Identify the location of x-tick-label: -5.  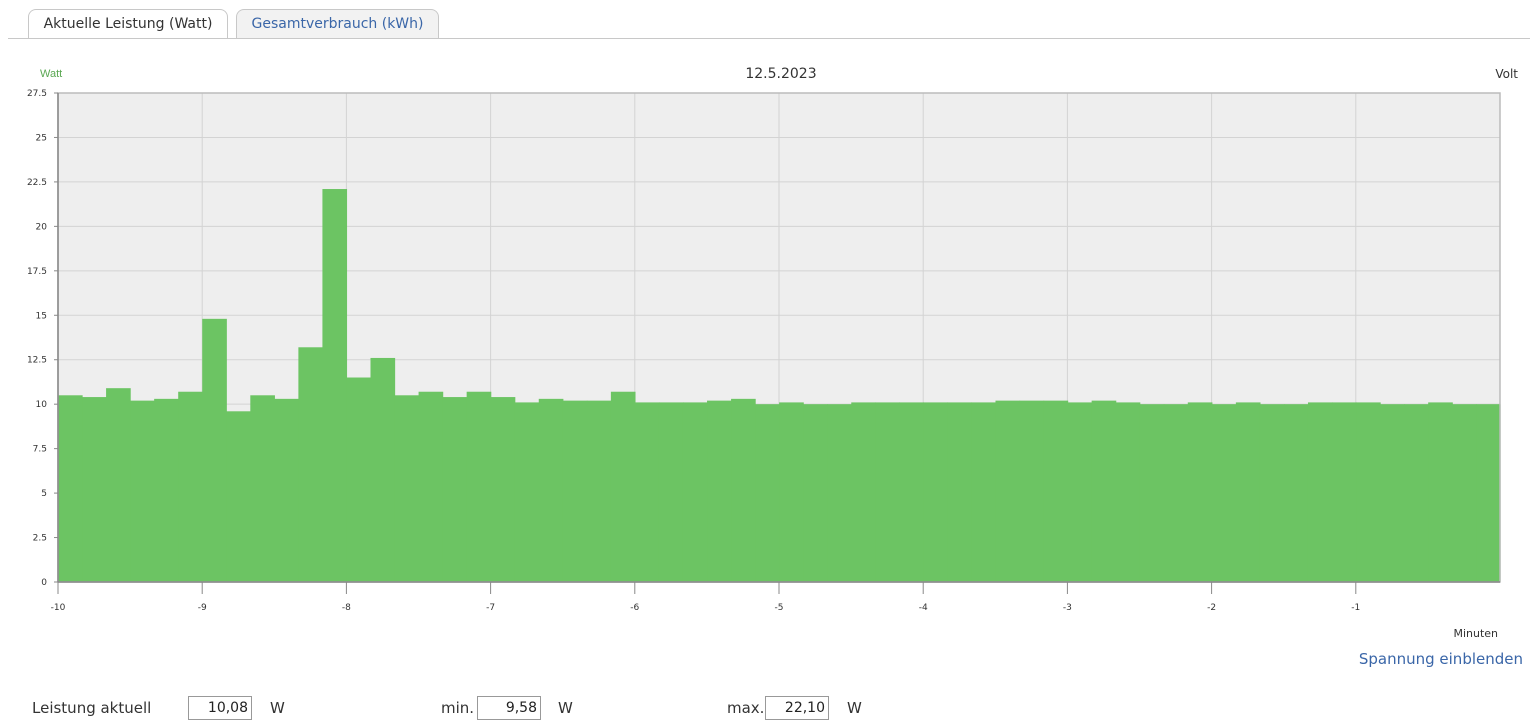
(779, 608).